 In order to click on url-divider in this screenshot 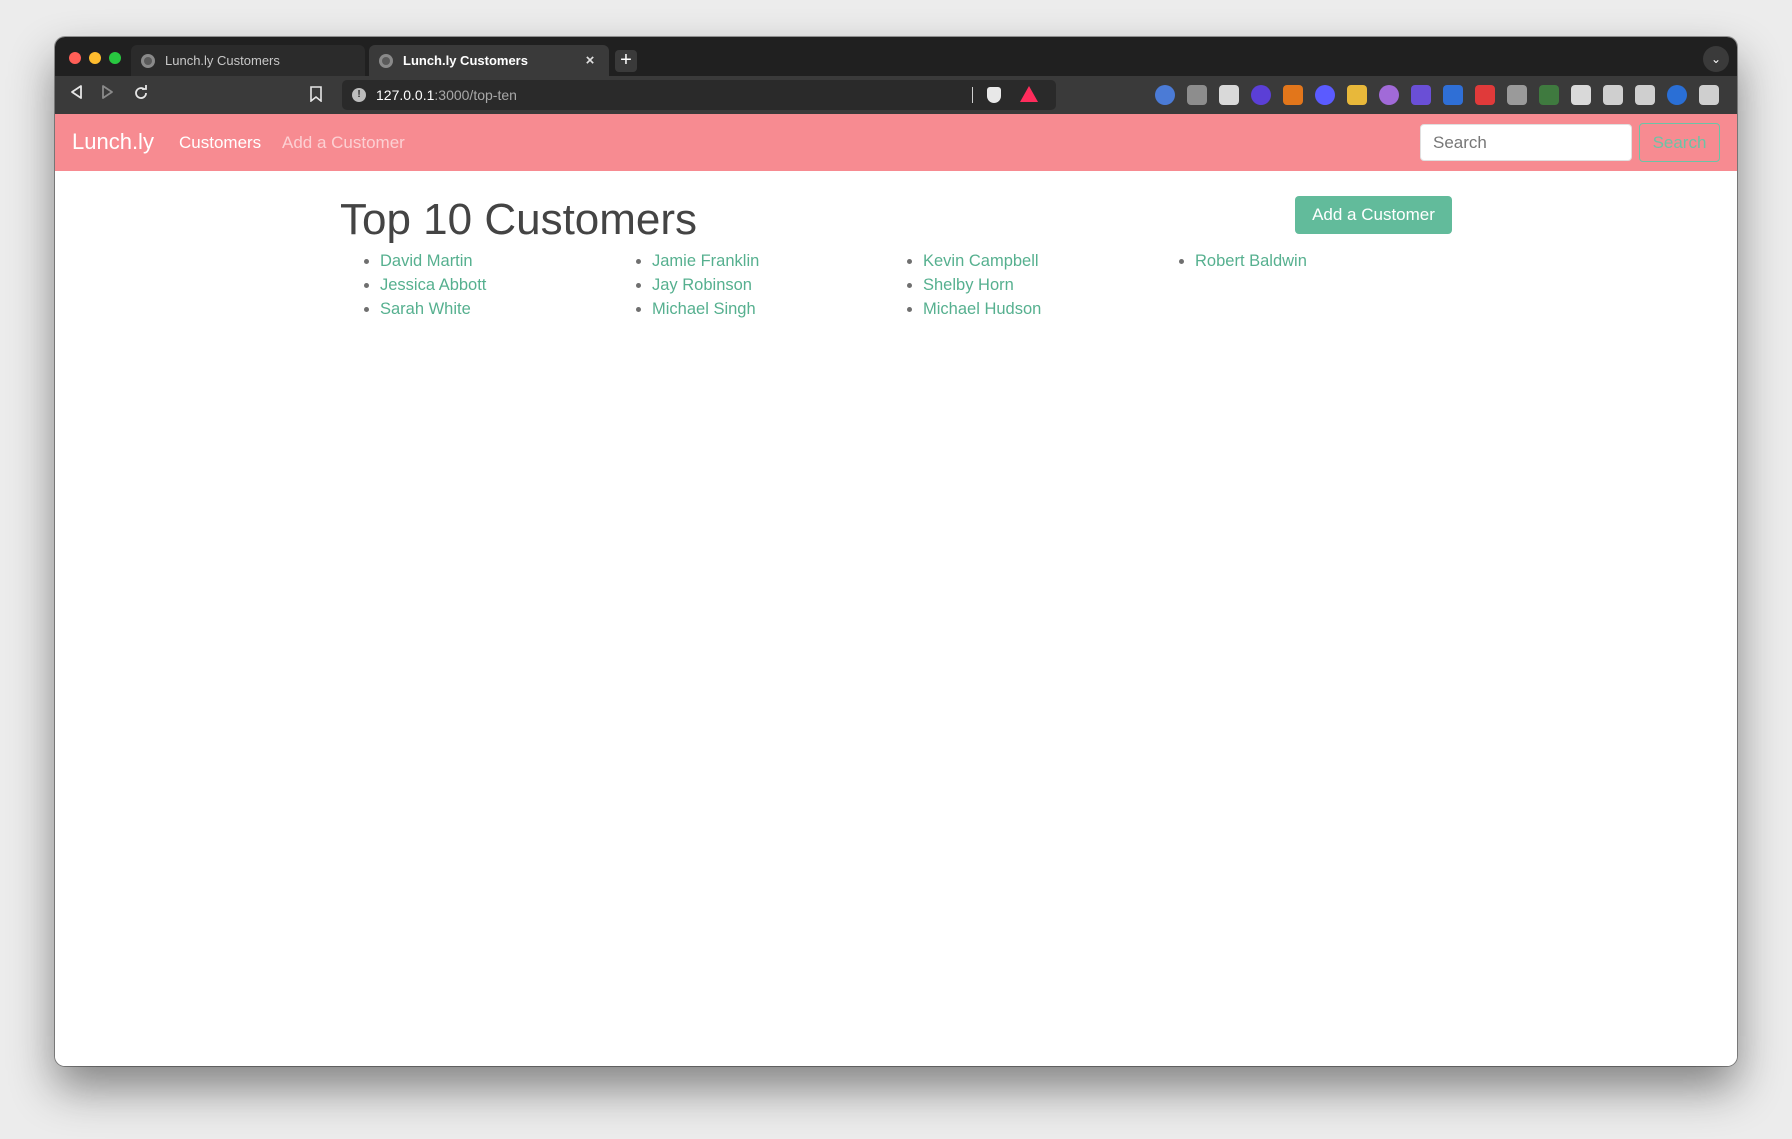, I will do `click(972, 95)`.